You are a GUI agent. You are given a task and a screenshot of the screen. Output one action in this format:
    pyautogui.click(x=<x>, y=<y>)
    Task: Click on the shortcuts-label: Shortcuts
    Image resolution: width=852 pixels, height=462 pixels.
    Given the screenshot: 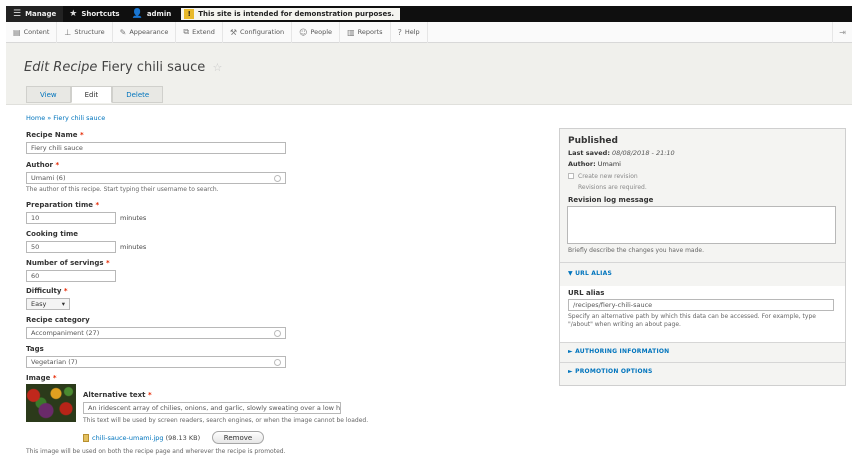 What is the action you would take?
    pyautogui.click(x=100, y=14)
    